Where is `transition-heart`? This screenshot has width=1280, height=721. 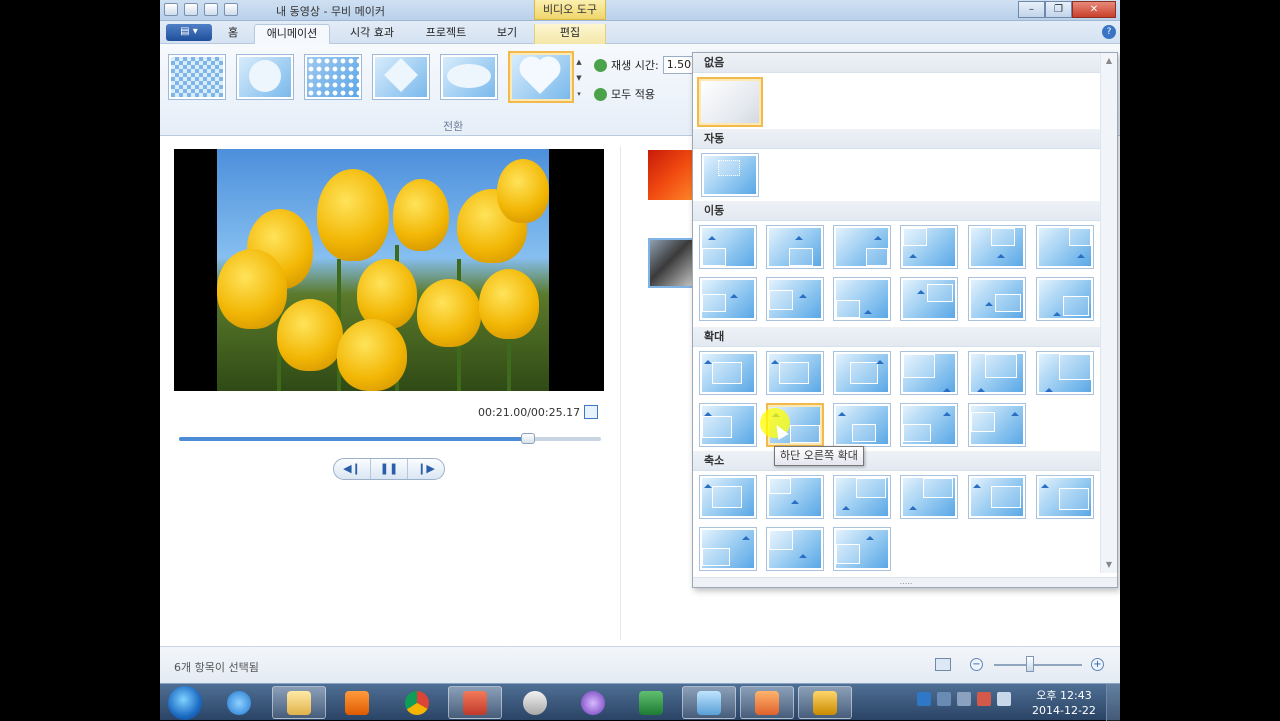
transition-heart is located at coordinates (541, 77).